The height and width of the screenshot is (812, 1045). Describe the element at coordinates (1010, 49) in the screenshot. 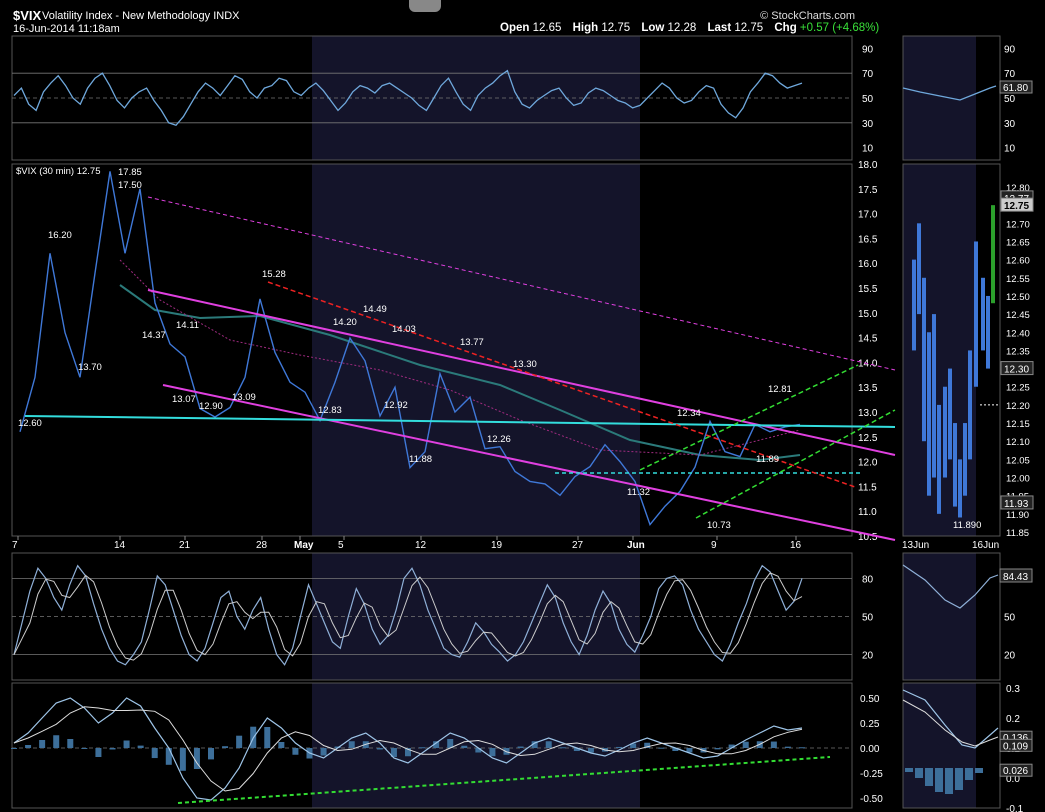

I see `side-rsi-axis-label: 90` at that location.